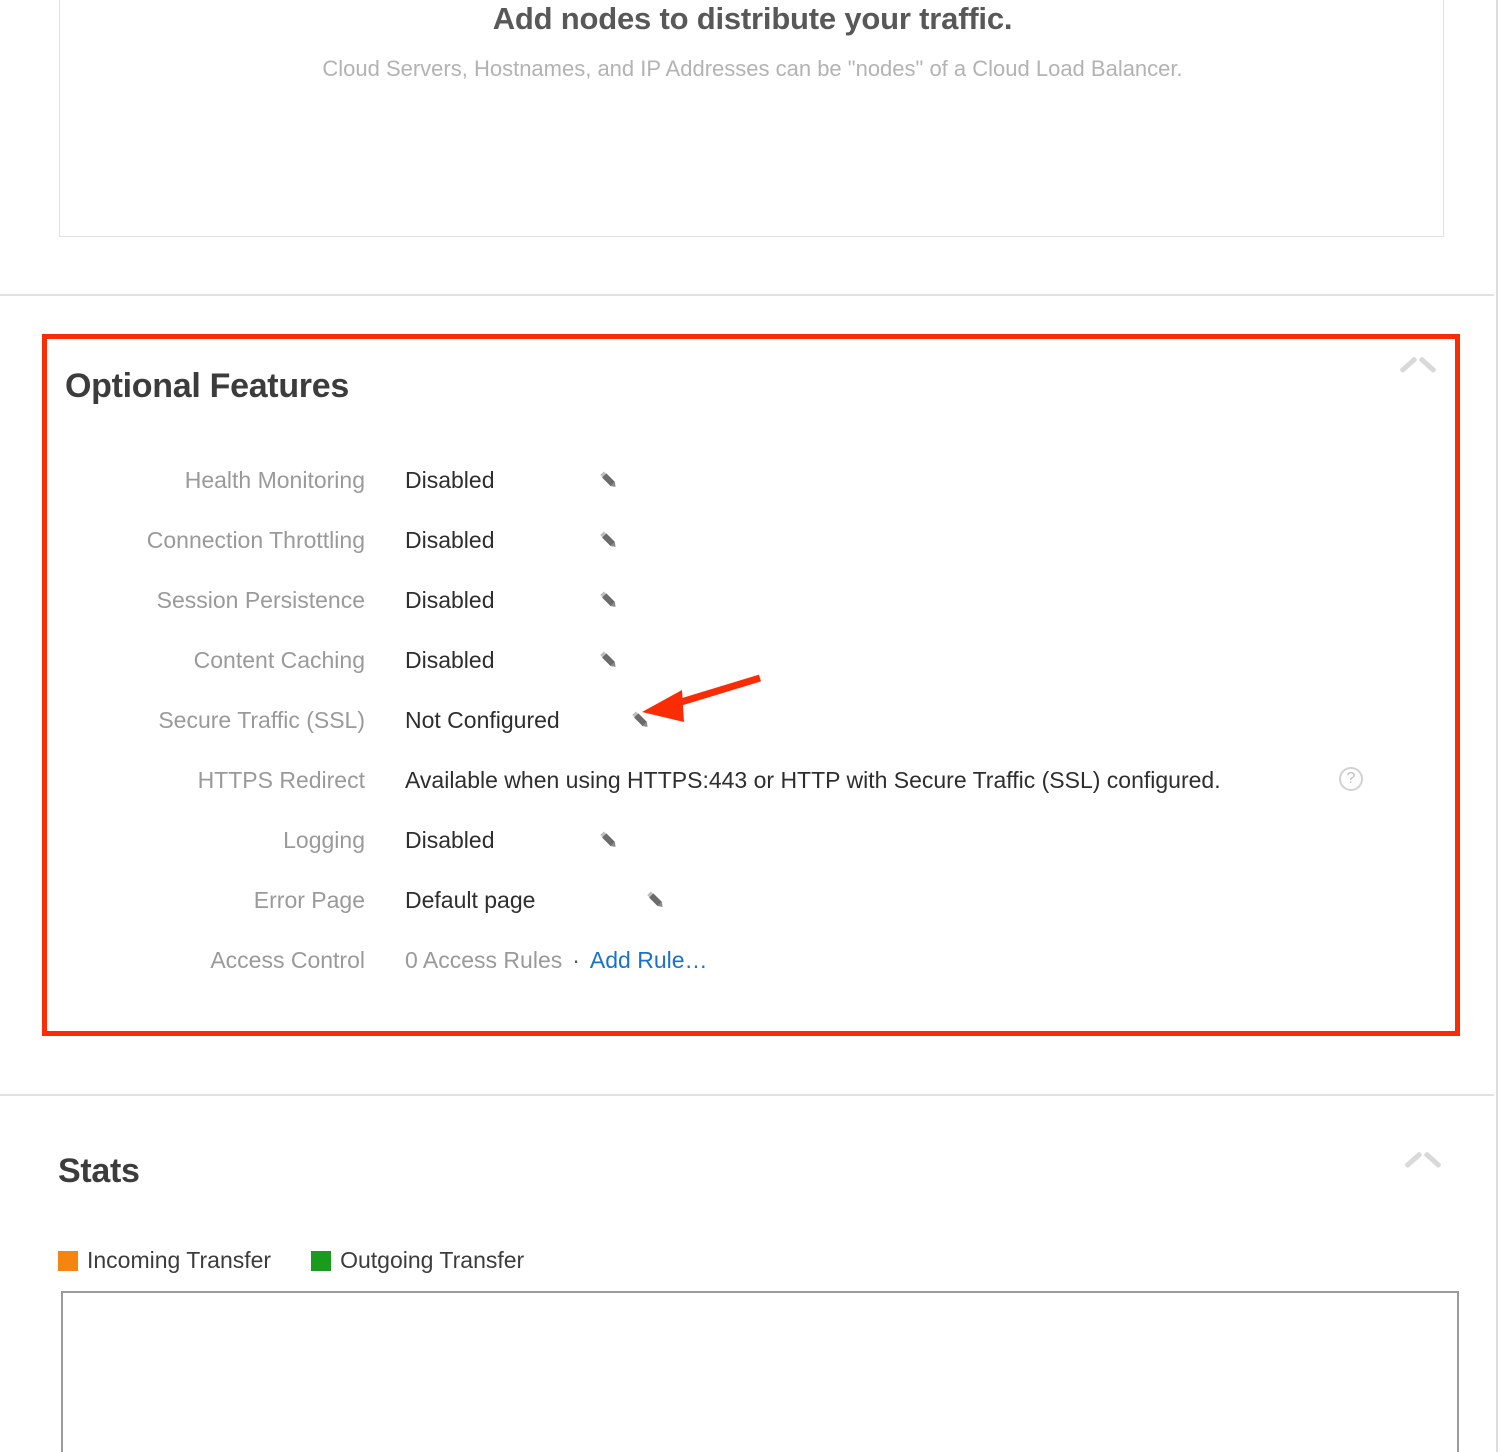 This screenshot has width=1502, height=1452. Describe the element at coordinates (309, 900) in the screenshot. I see `feature-label: Error Page` at that location.